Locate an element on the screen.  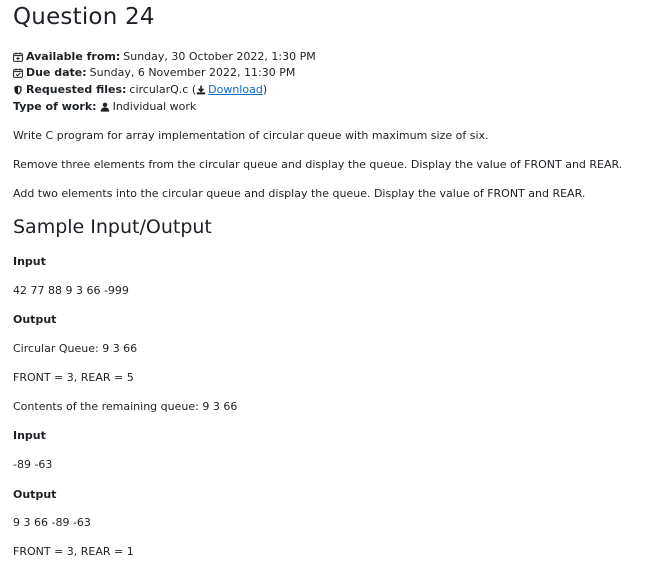
calendar-plus-icon is located at coordinates (18, 57).